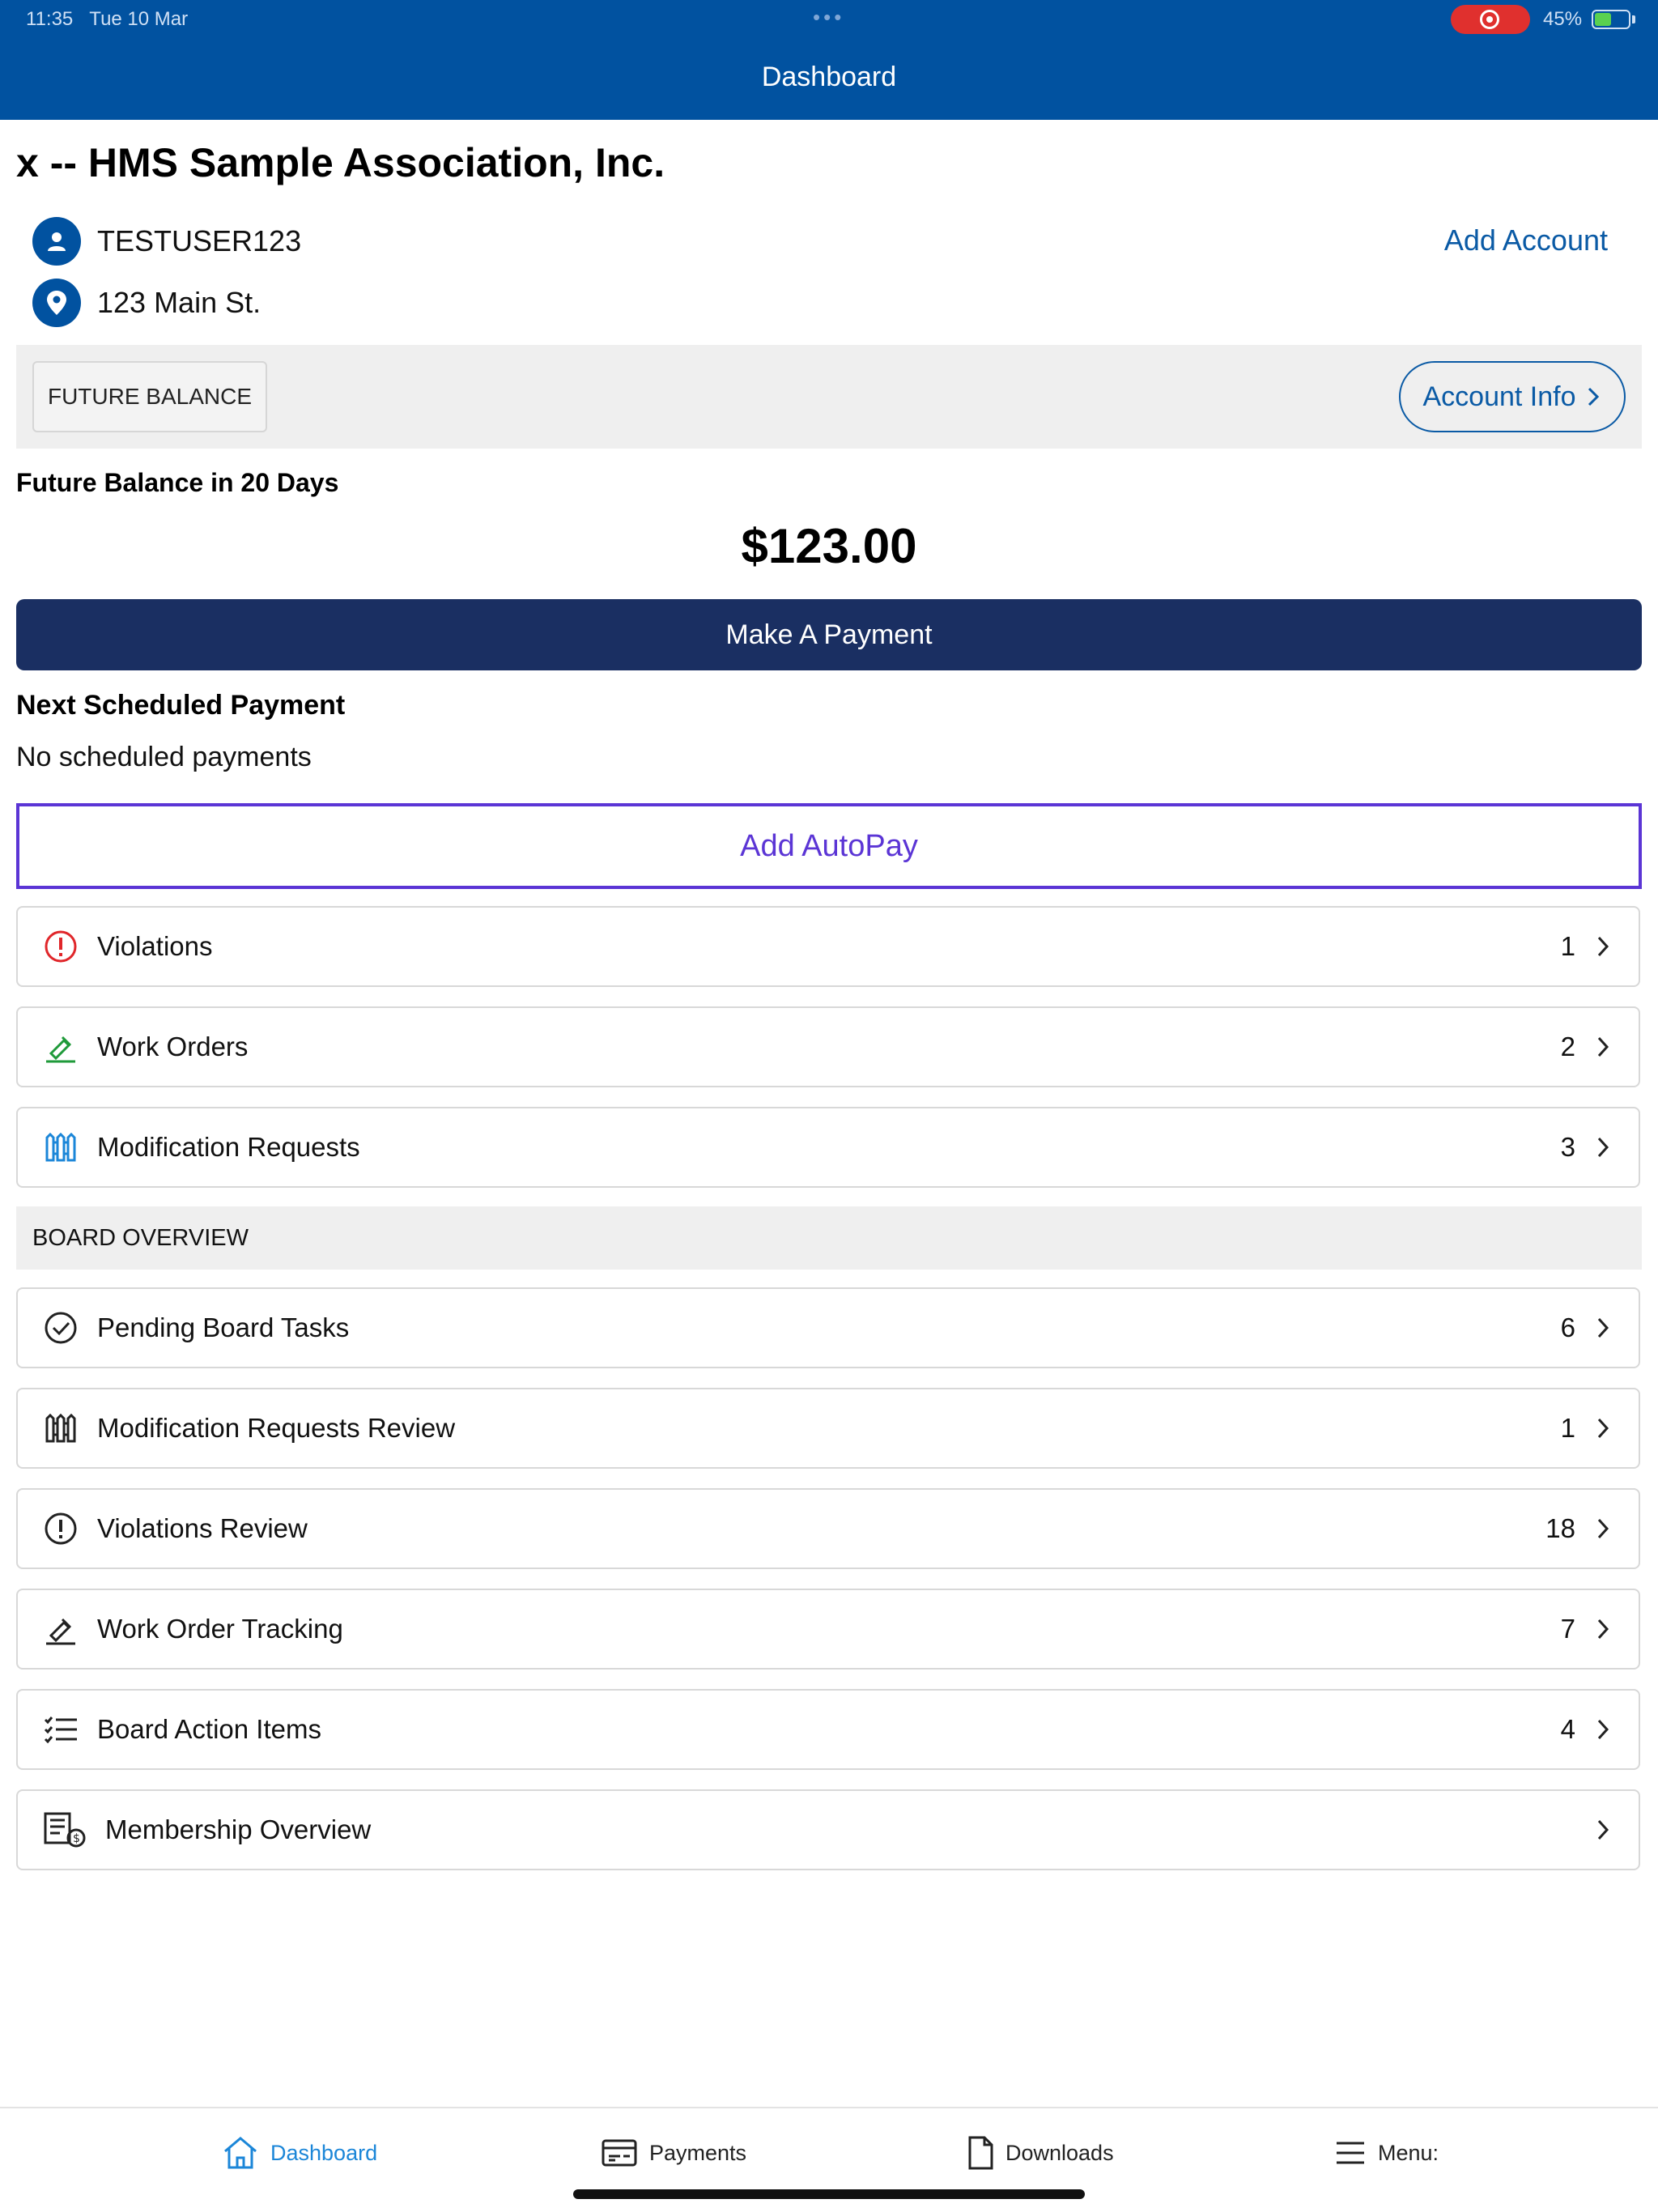 This screenshot has width=1658, height=2212. I want to click on page-title: Dashboard, so click(829, 77).